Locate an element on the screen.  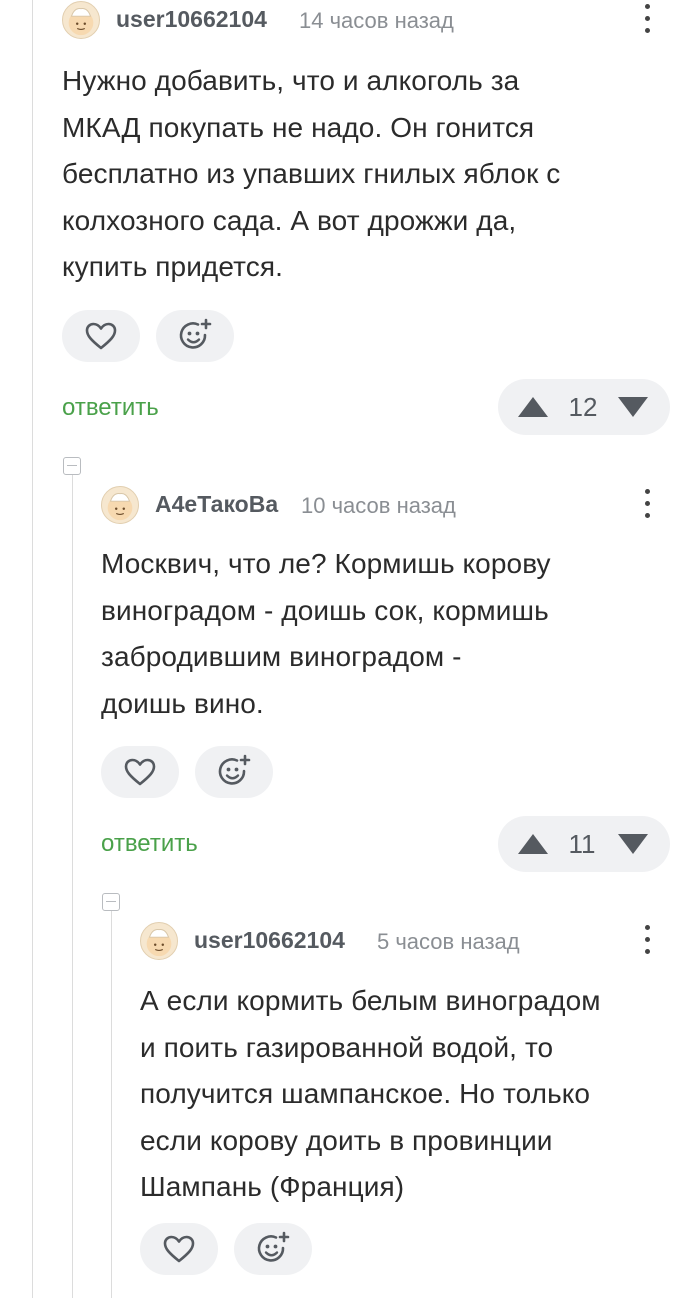
comment-text-line: бесплатно из упавших гнилых яблок с is located at coordinates (311, 173).